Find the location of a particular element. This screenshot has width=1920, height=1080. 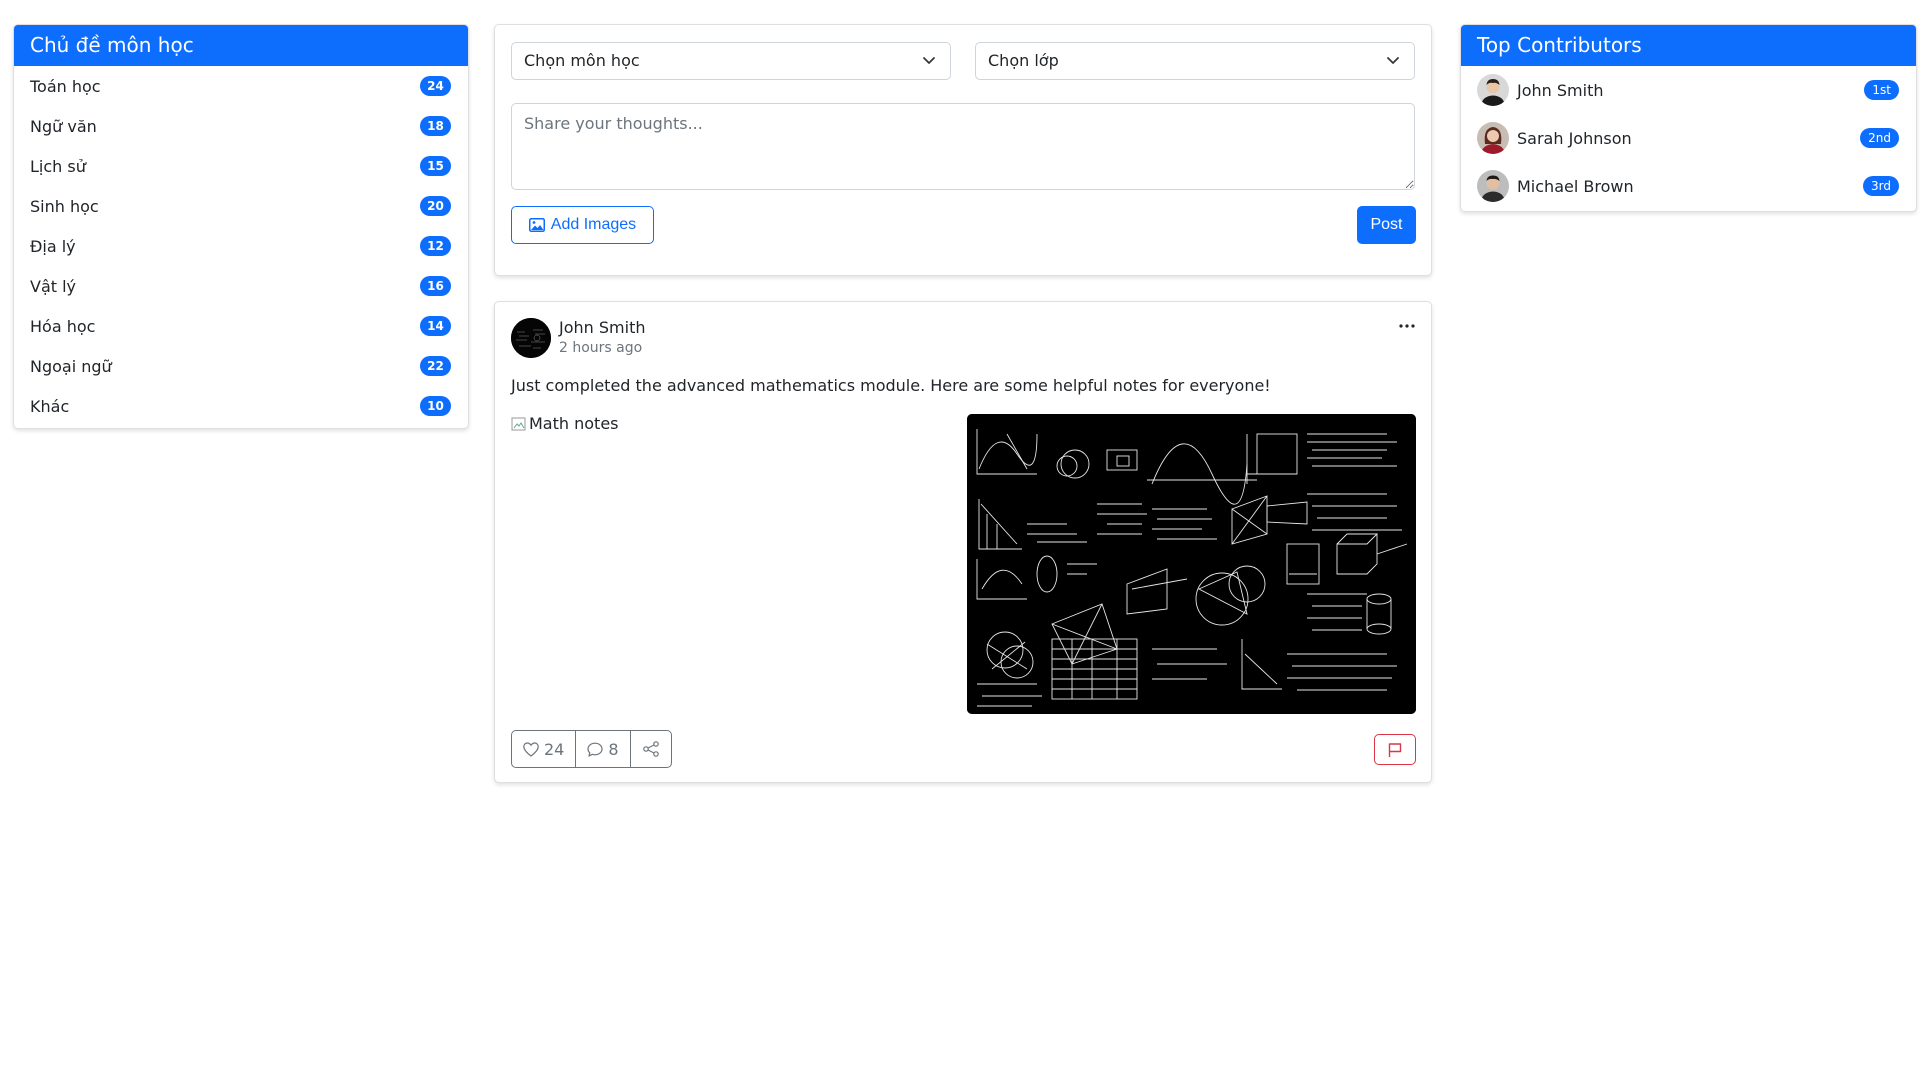

contributor-name: Sarah Johnson is located at coordinates (1574, 138).